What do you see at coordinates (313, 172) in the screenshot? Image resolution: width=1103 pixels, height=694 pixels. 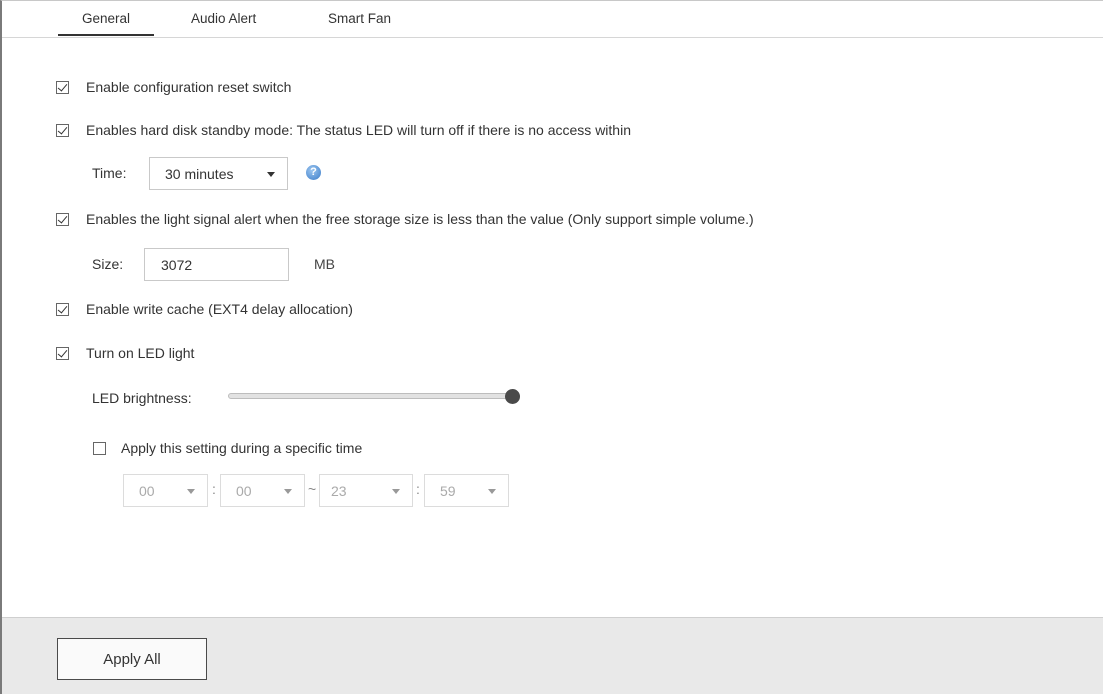 I see `help-icon: ?` at bounding box center [313, 172].